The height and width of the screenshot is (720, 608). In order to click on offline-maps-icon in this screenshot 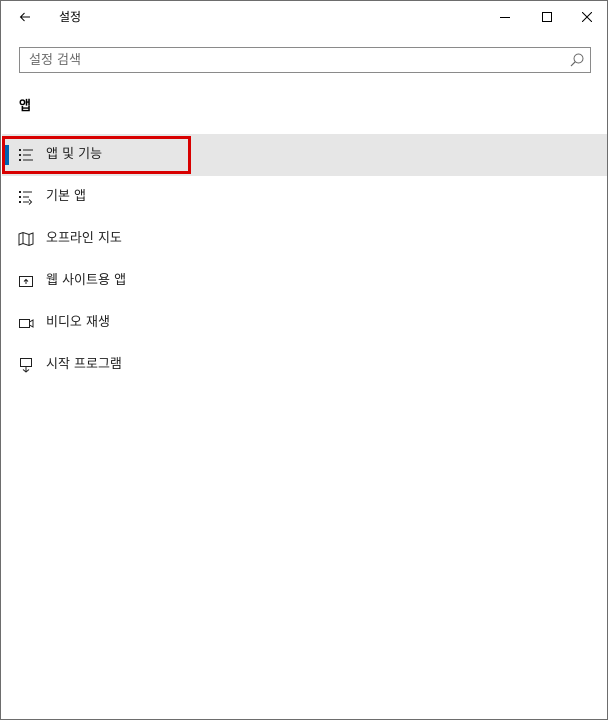, I will do `click(26, 239)`.